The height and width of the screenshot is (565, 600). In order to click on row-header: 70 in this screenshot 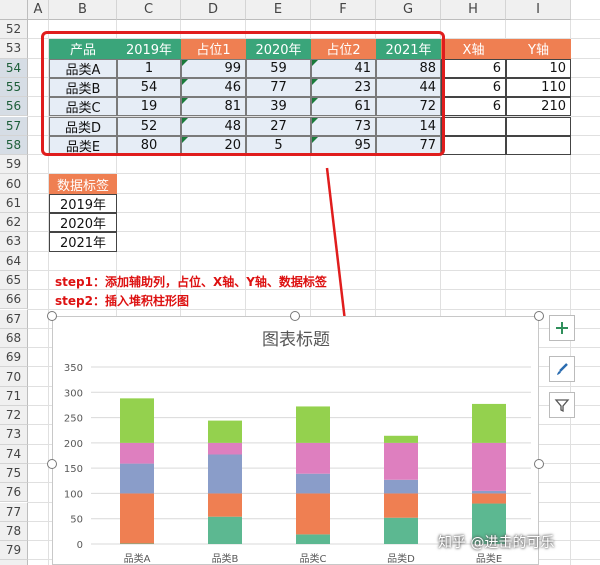, I will do `click(14, 377)`.